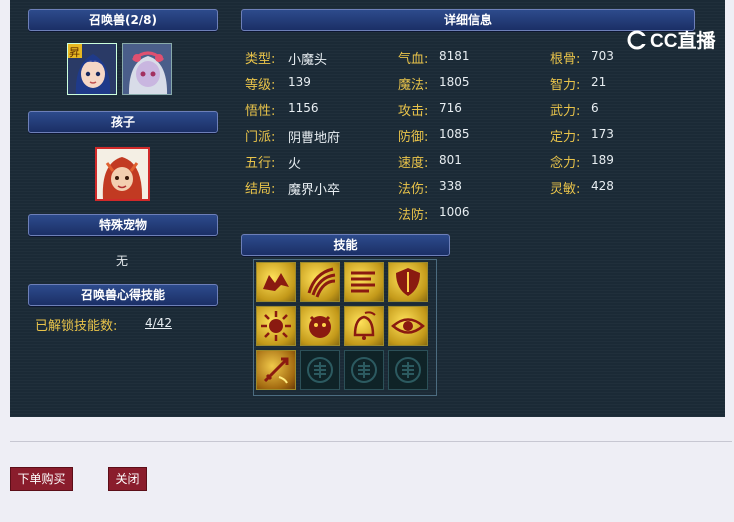 This screenshot has width=734, height=522. I want to click on stat-value: 703, so click(602, 56).